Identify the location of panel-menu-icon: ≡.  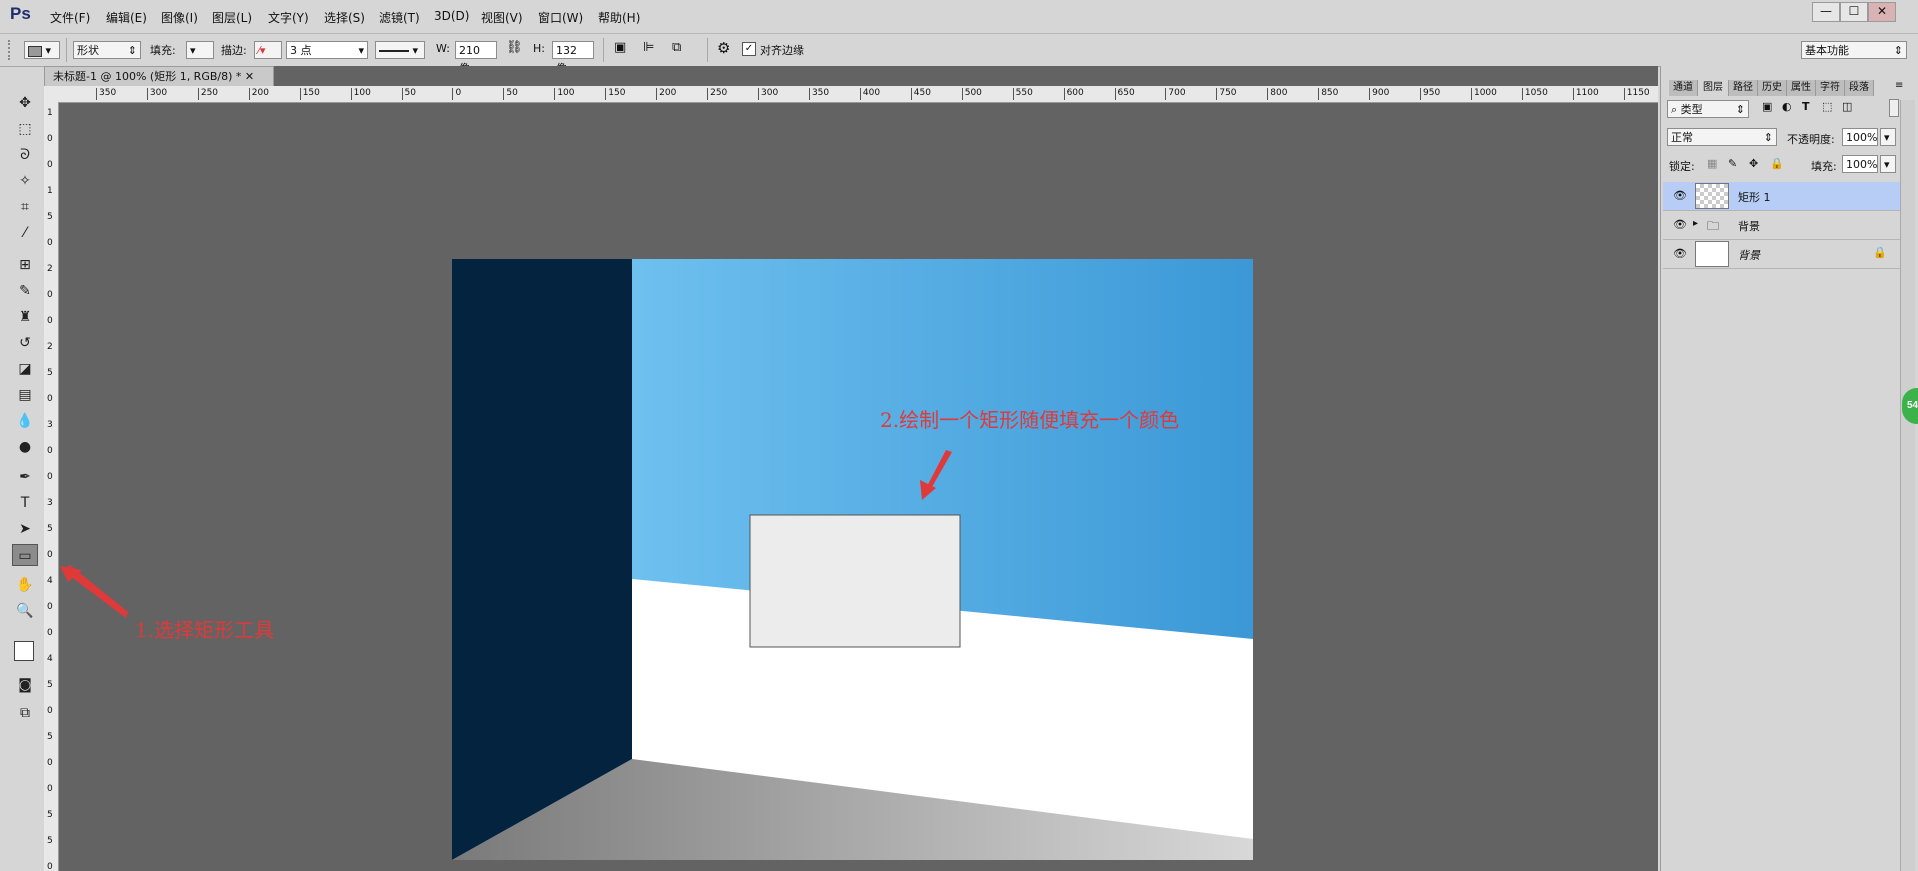
(1899, 85).